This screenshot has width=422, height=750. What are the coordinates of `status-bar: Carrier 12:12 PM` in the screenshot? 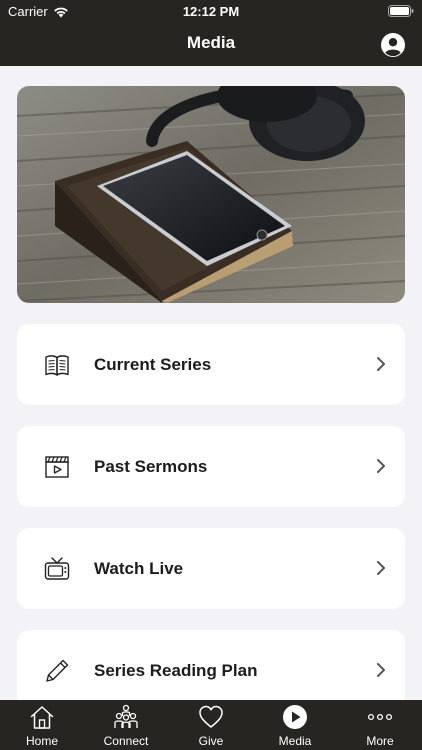 It's located at (211, 11).